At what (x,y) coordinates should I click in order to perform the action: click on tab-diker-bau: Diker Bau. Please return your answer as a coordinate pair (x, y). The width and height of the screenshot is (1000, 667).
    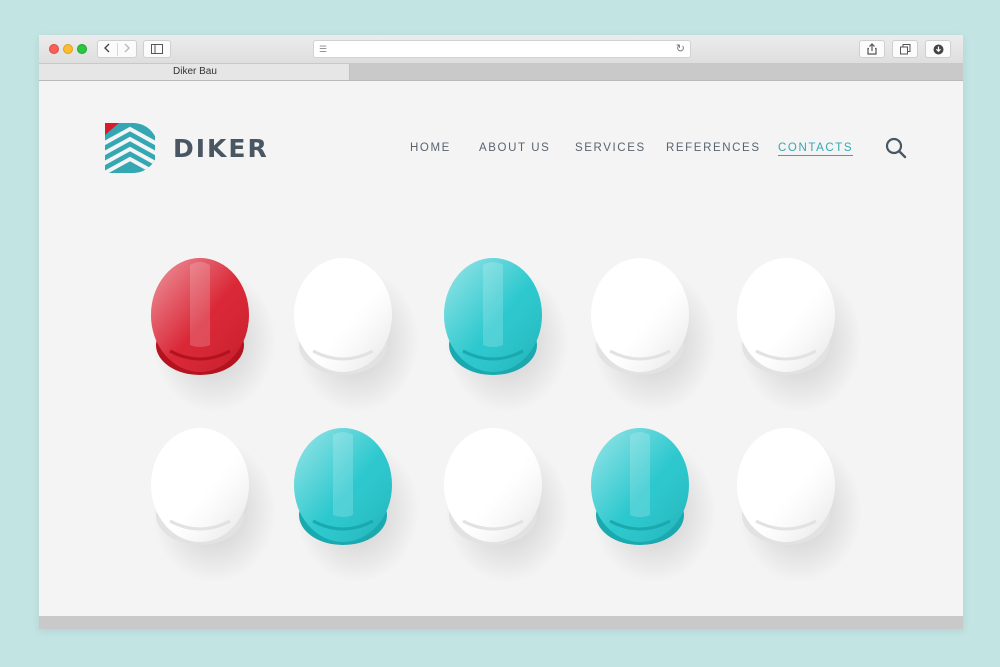
    Looking at the image, I should click on (194, 72).